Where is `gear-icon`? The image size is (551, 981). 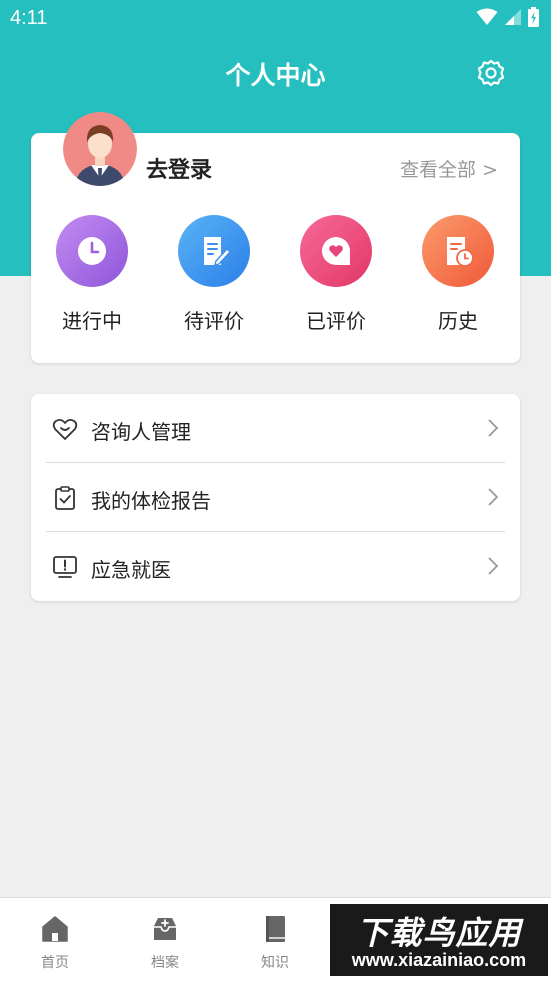 gear-icon is located at coordinates (491, 73).